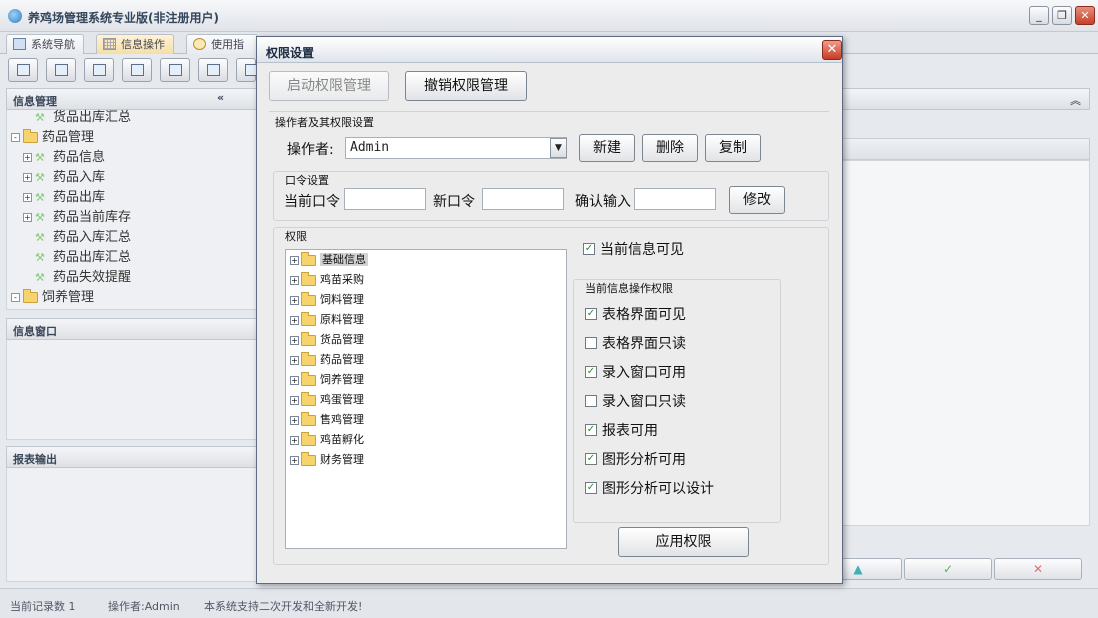 The image size is (1098, 618). I want to click on grid-icon, so click(109, 44).